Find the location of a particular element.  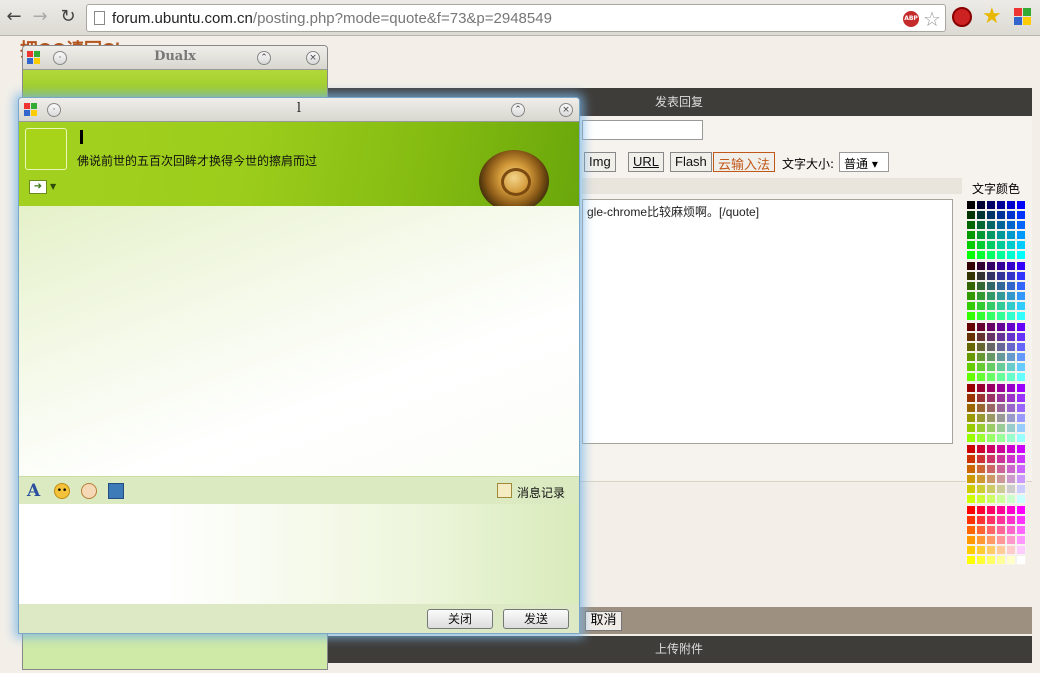

send-button: 发送 is located at coordinates (536, 619).